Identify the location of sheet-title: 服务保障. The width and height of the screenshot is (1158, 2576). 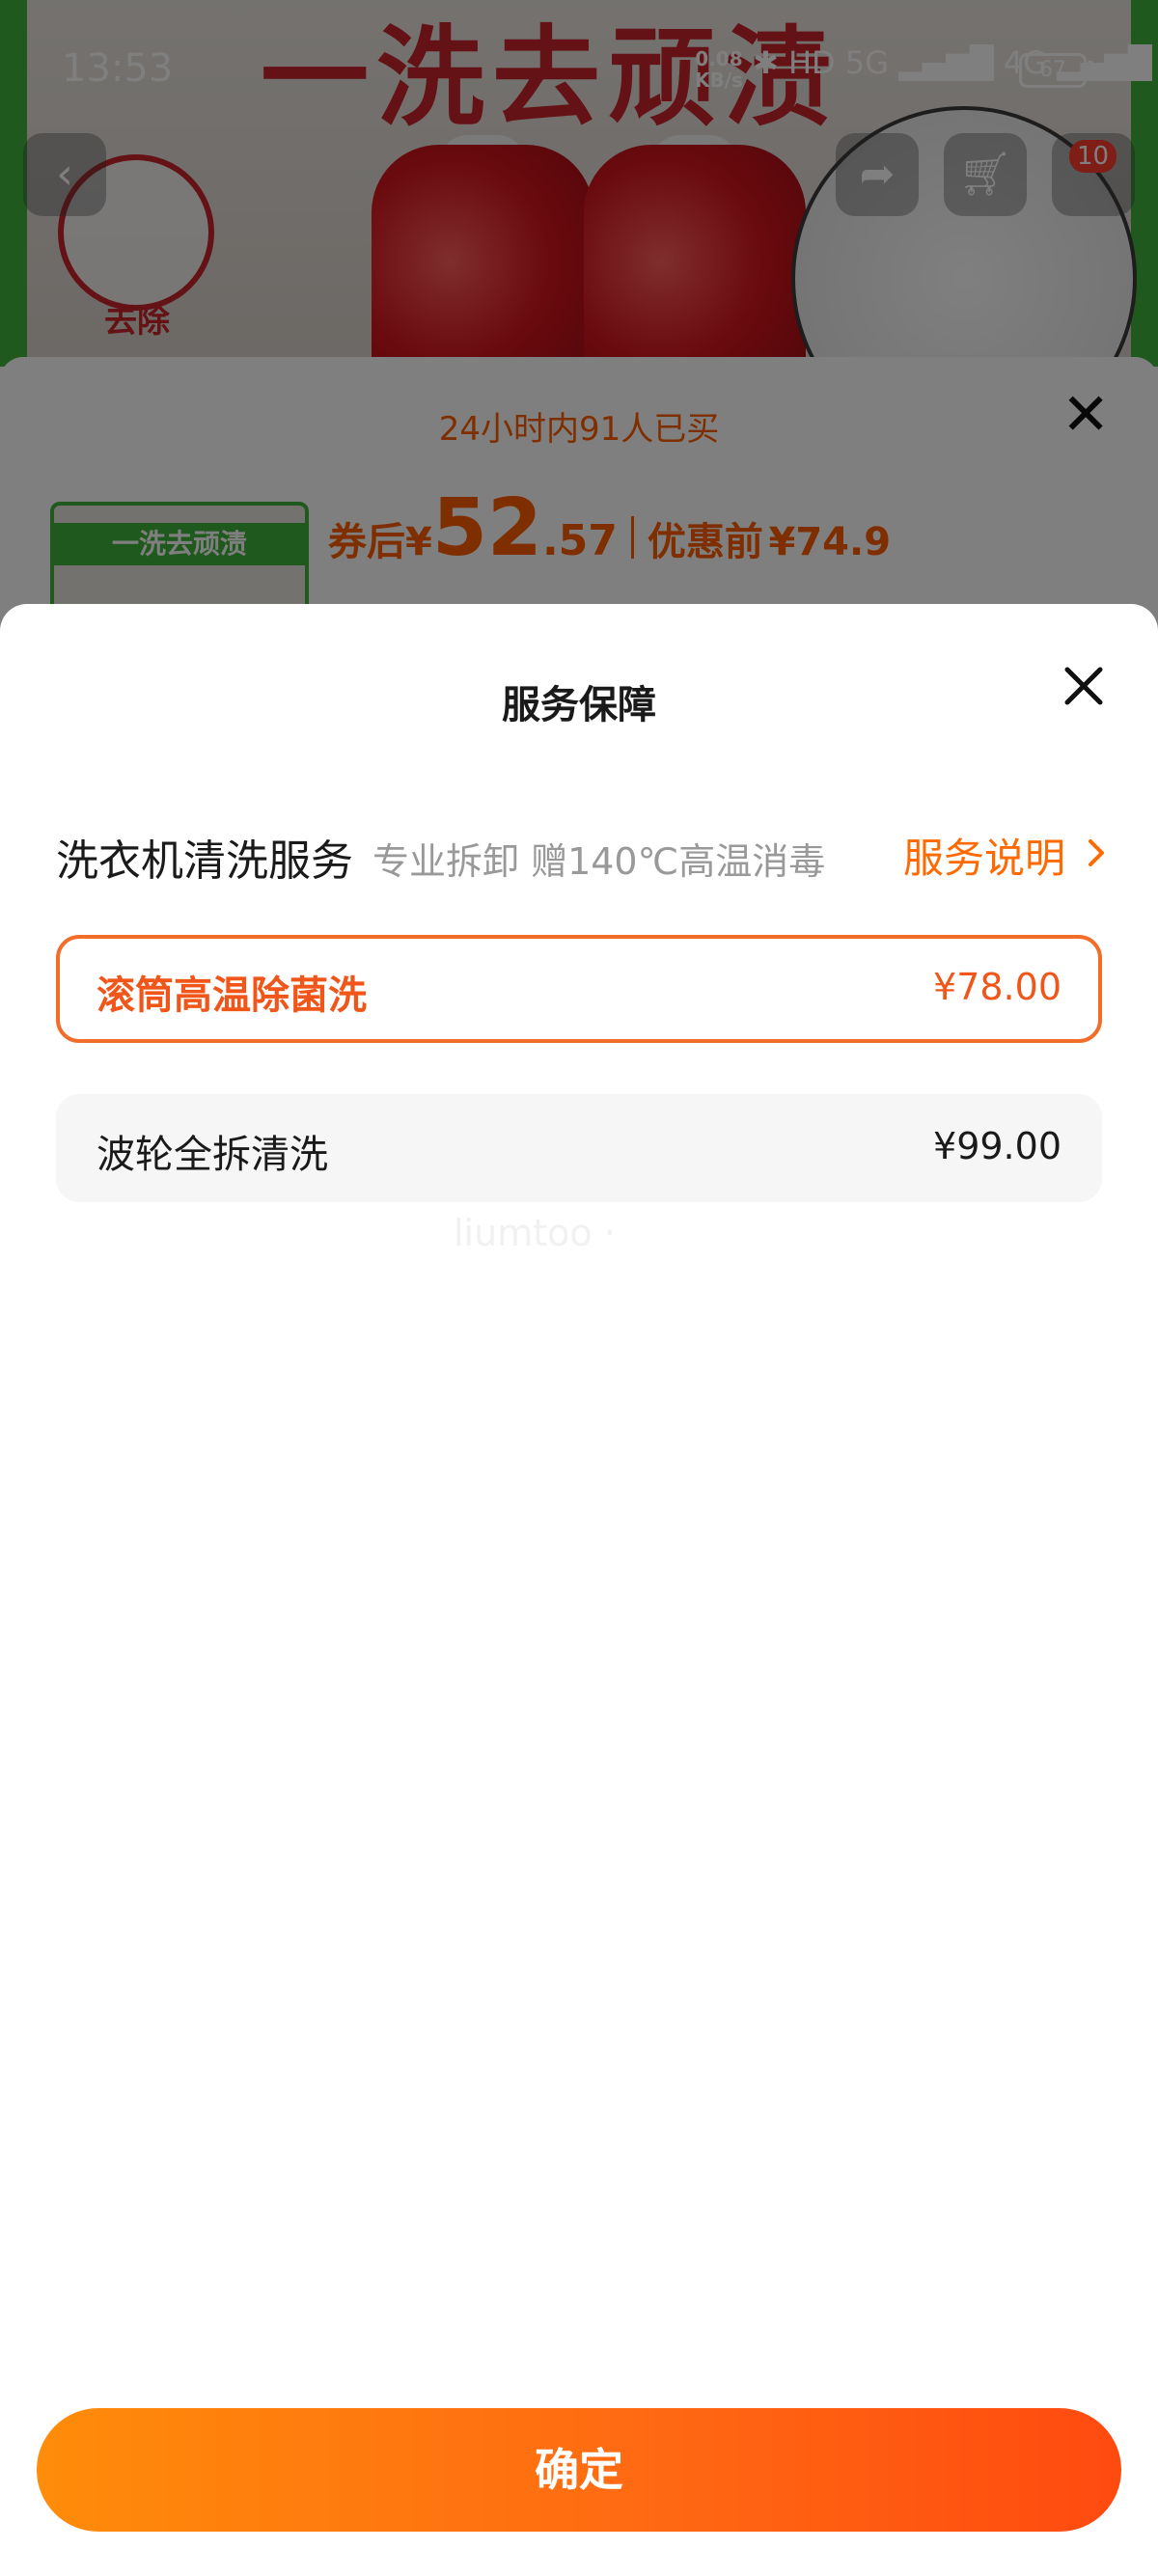
(579, 705).